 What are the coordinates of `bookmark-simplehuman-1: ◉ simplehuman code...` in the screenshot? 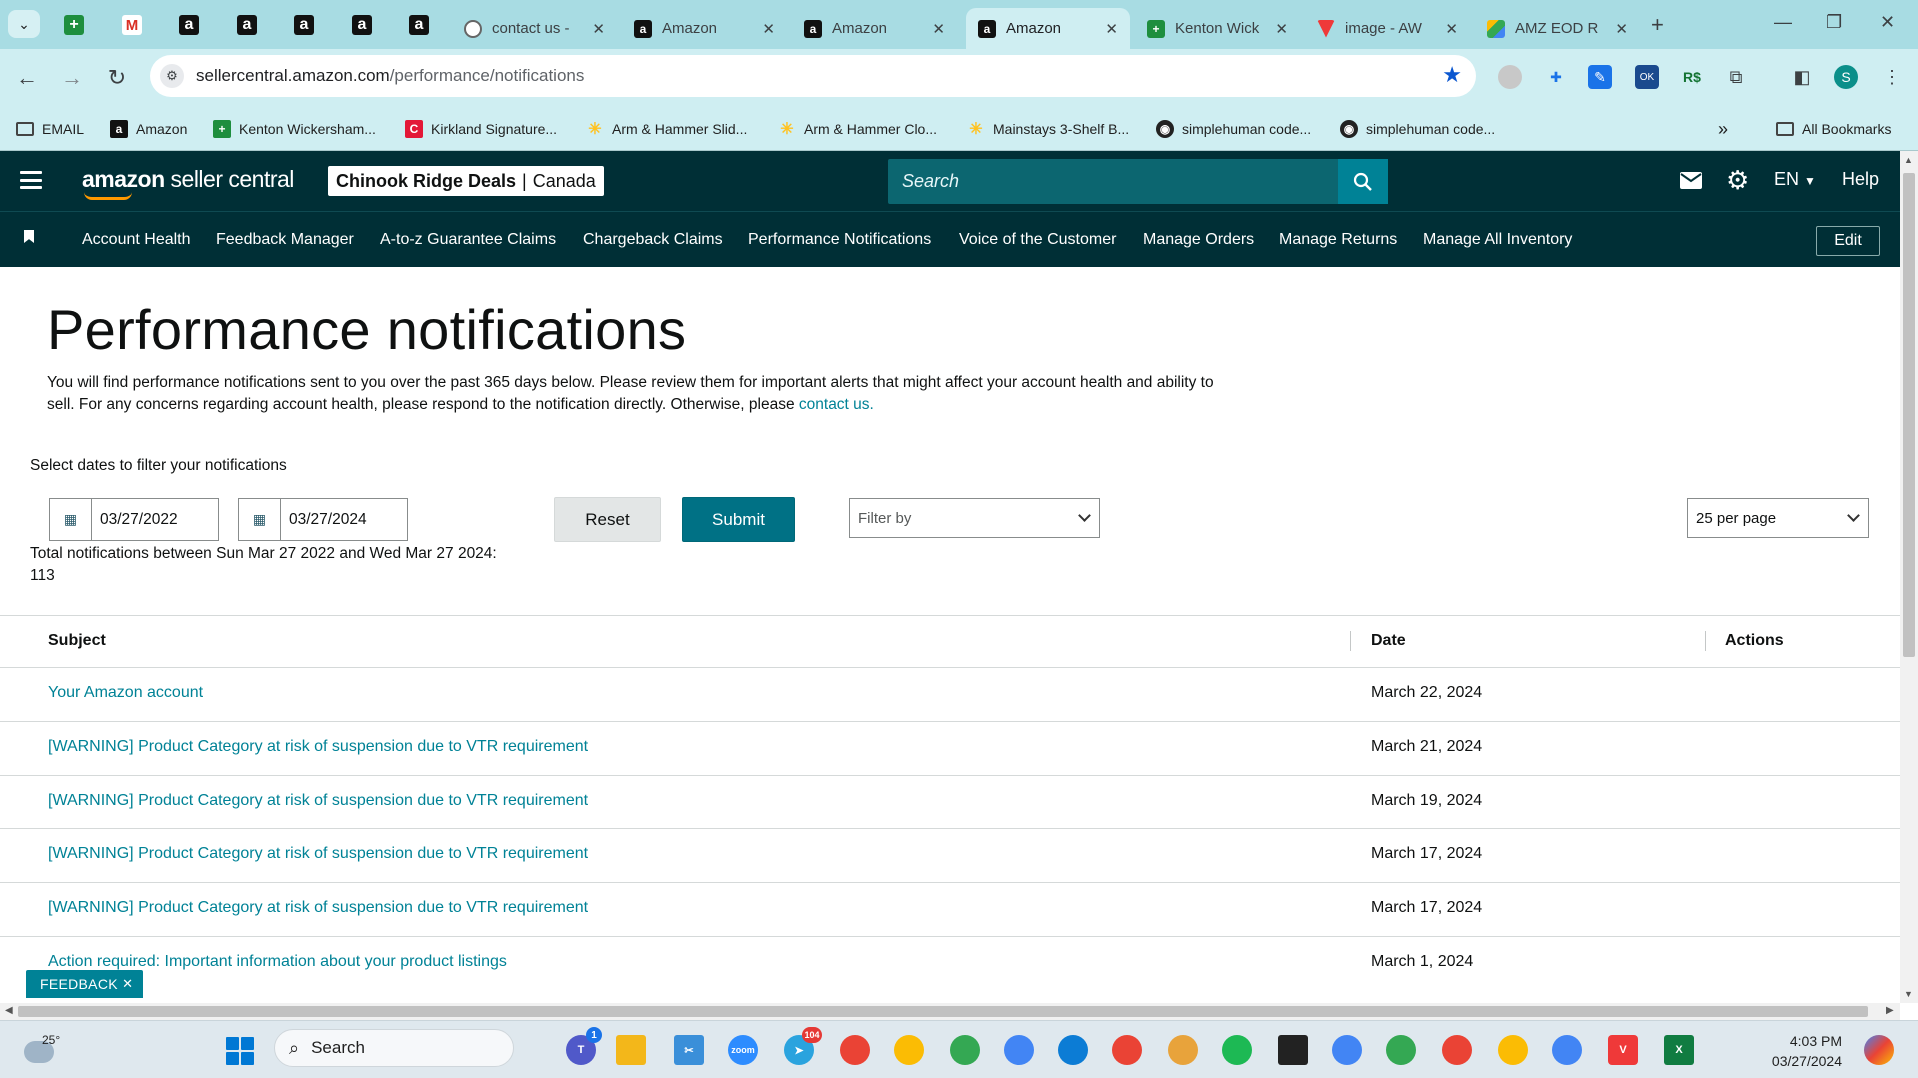 It's located at (1233, 129).